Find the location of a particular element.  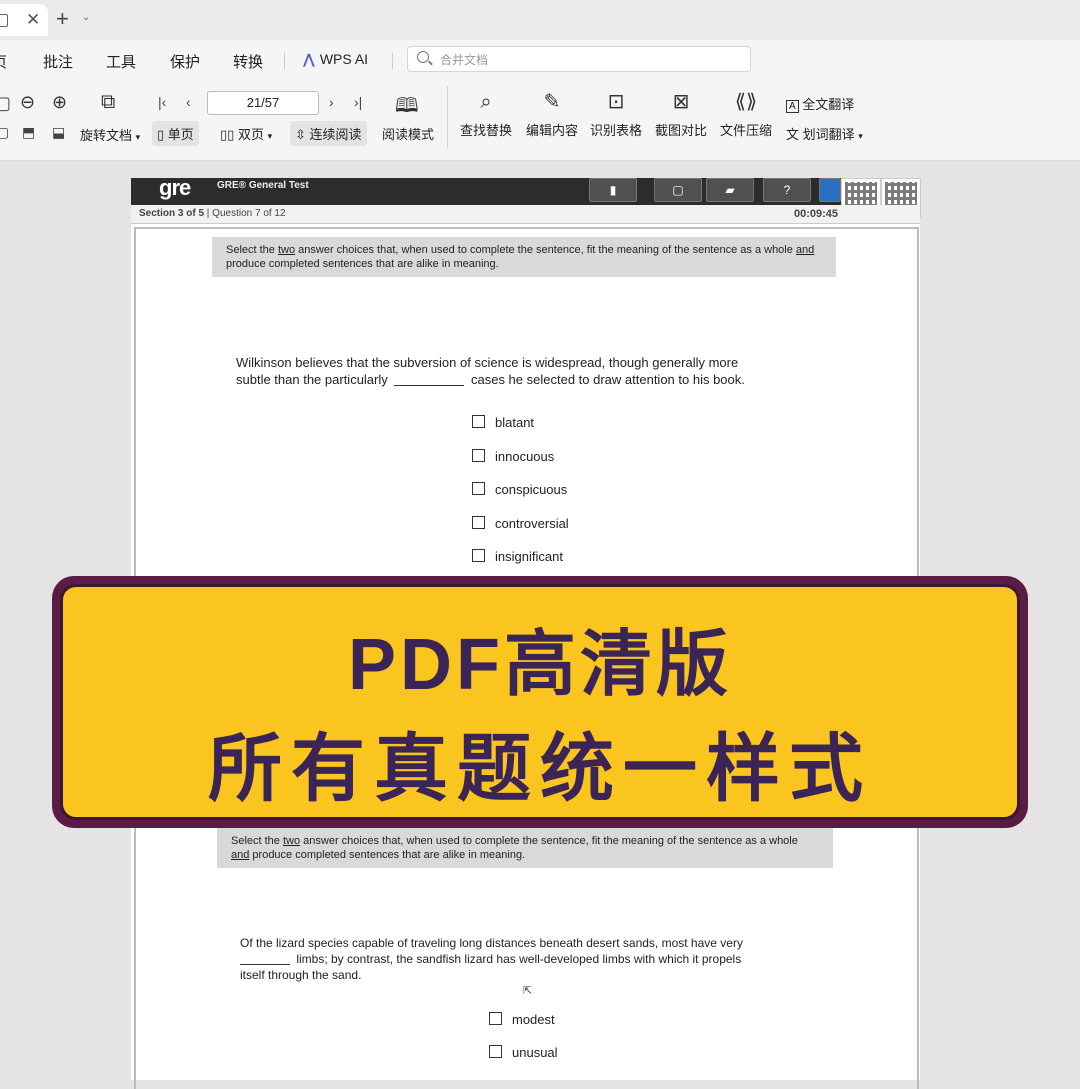

gre-header-bar: gre GRE® General Test ▮ ▢ ▰ ? is located at coordinates (526, 196).